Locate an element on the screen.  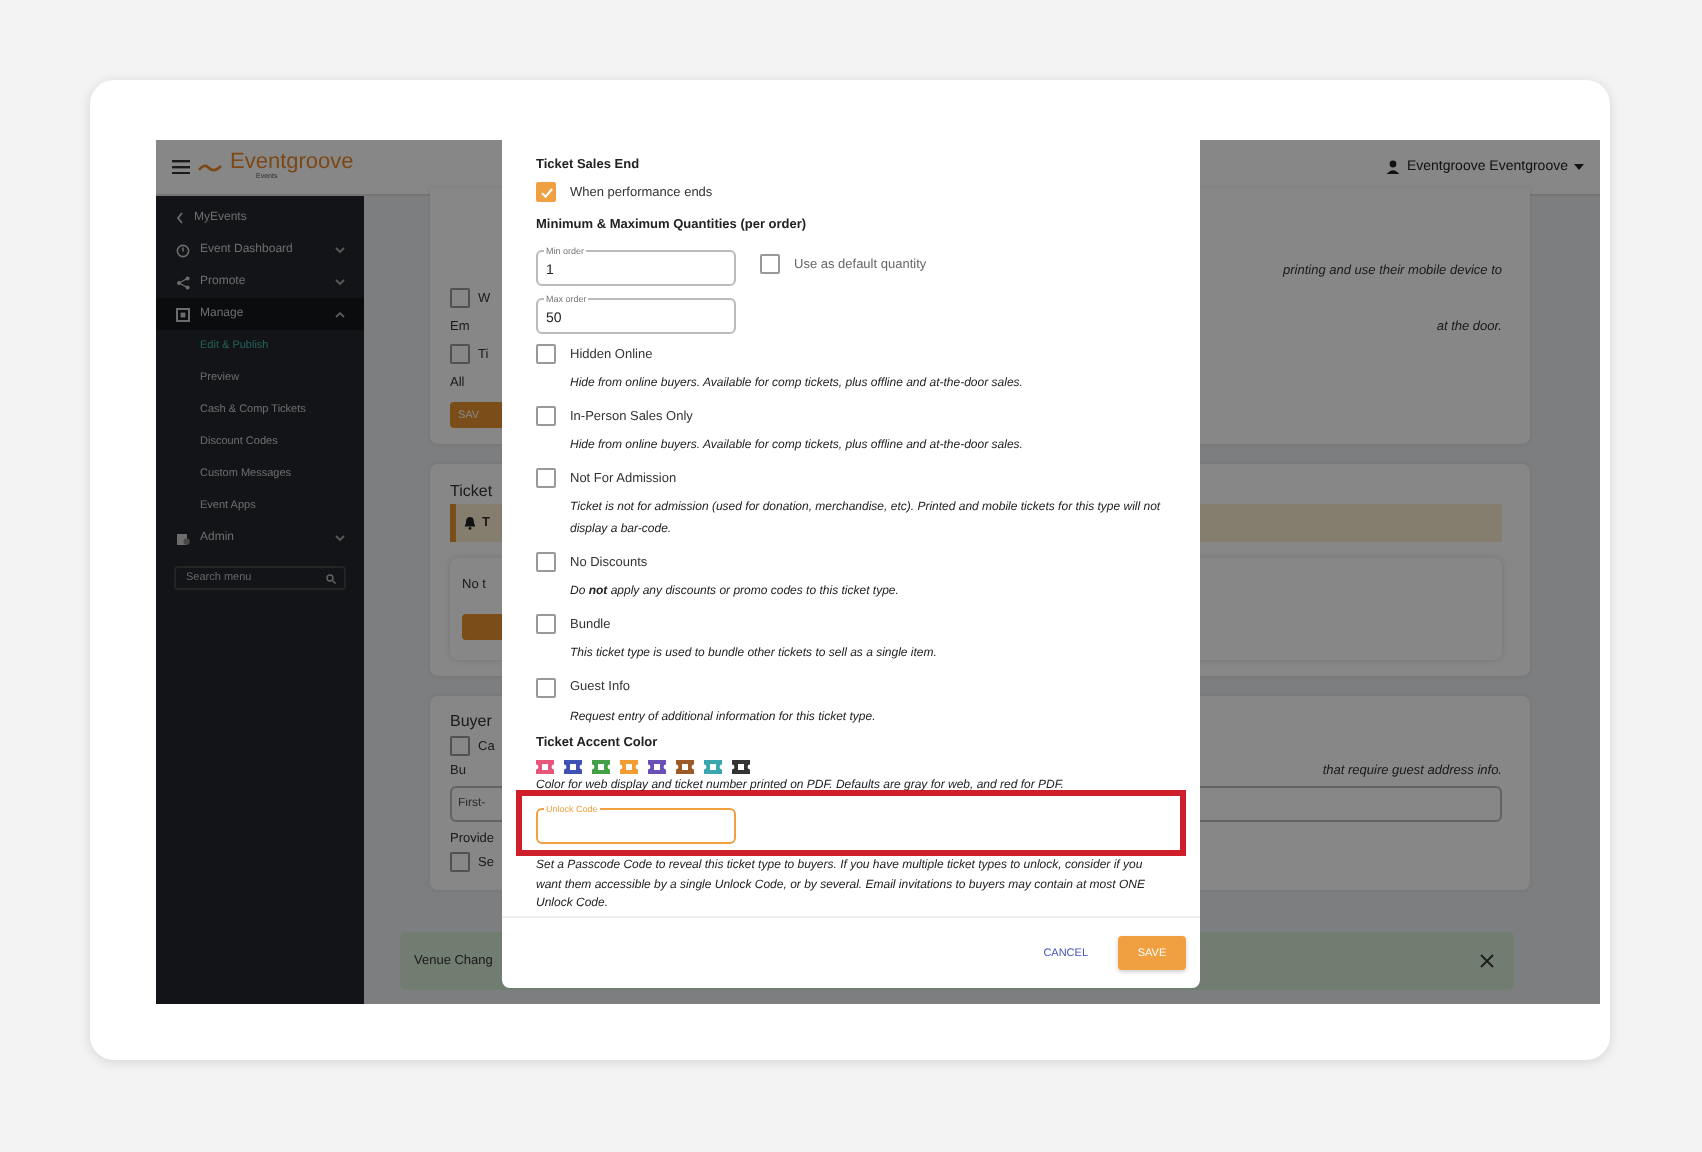
section-title: Ticket is located at coordinates (471, 490).